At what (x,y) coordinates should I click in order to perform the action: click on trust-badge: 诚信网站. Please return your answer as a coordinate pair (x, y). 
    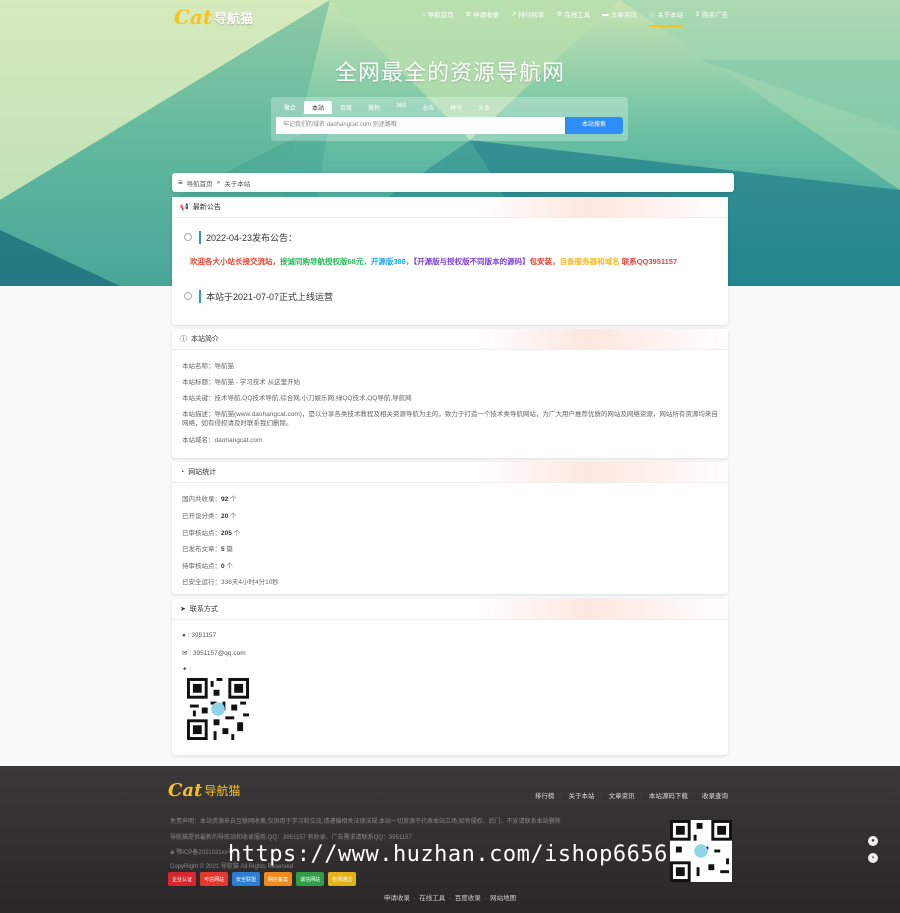
    Looking at the image, I should click on (310, 879).